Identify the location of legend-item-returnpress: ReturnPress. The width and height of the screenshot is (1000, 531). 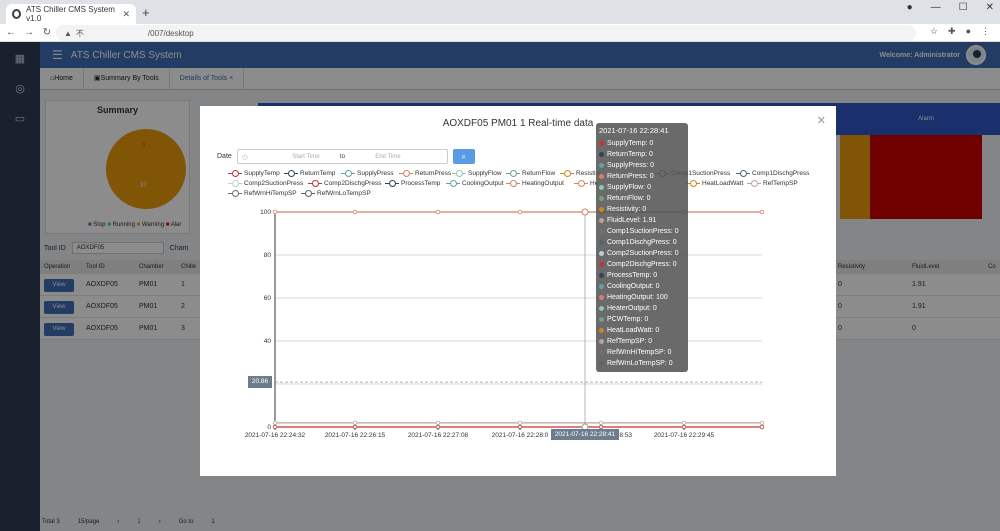
(425, 173).